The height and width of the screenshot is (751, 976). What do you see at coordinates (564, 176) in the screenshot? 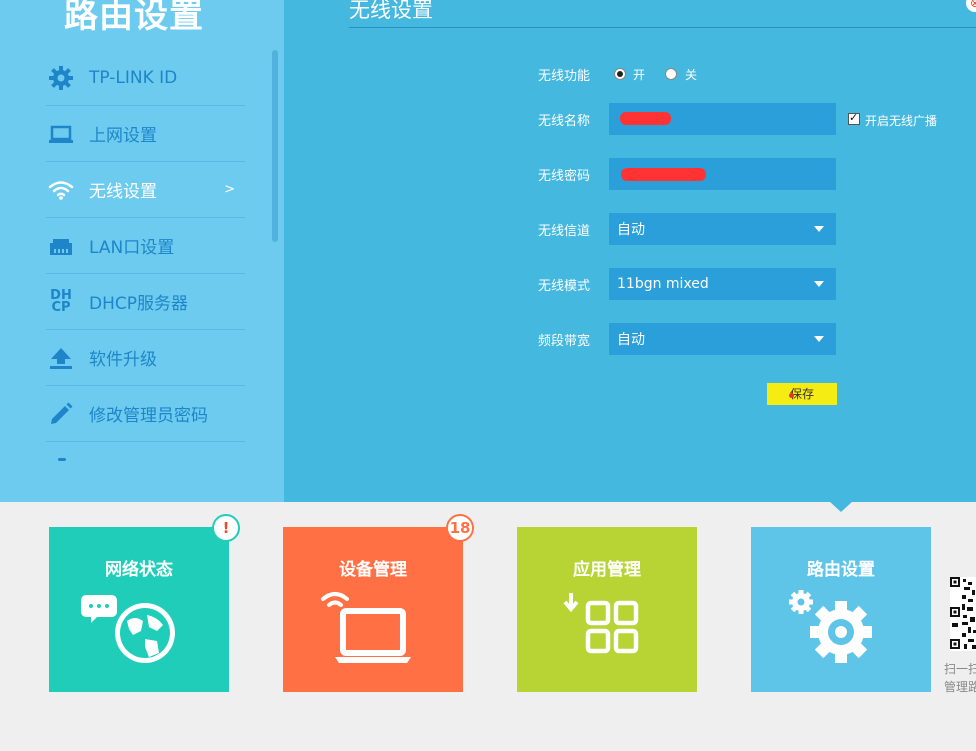
I see `password-label: 无线密码` at bounding box center [564, 176].